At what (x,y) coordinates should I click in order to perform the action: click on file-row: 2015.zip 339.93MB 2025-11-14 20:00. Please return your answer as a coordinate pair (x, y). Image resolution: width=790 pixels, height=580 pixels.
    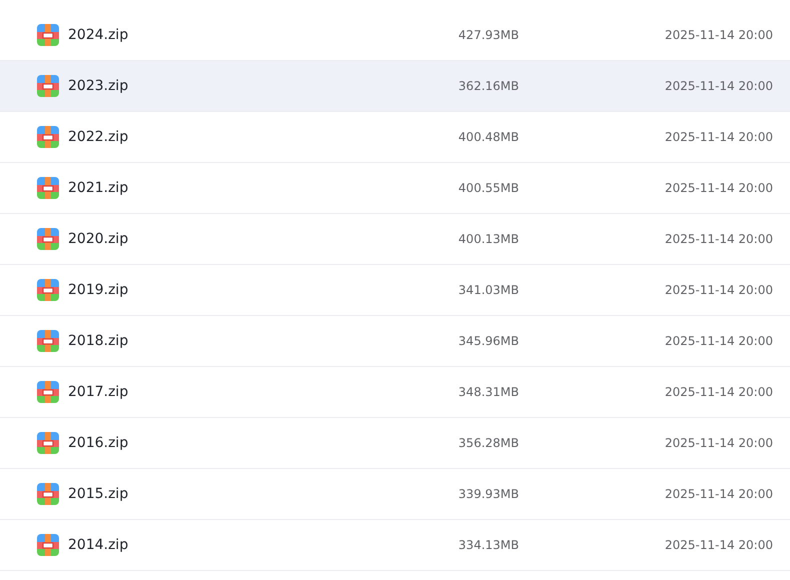
    Looking at the image, I should click on (395, 494).